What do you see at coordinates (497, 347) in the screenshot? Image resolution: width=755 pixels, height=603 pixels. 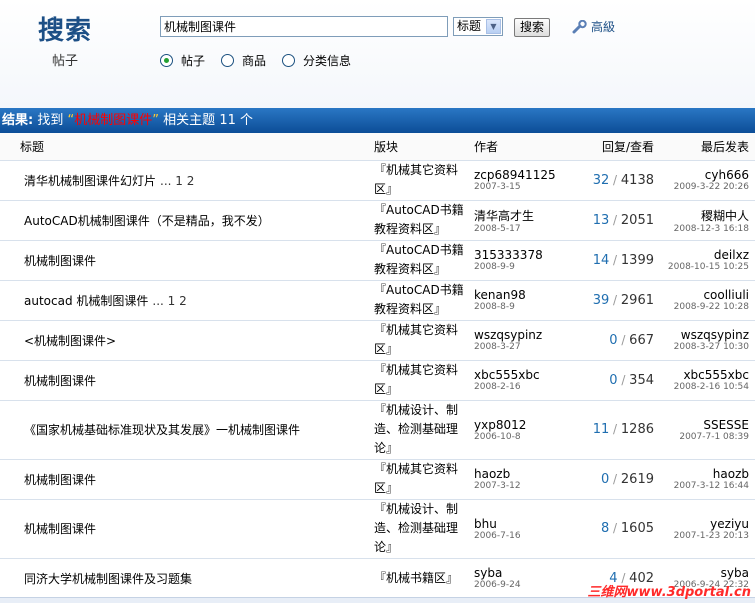 I see `author-date: 2008-3-27` at bounding box center [497, 347].